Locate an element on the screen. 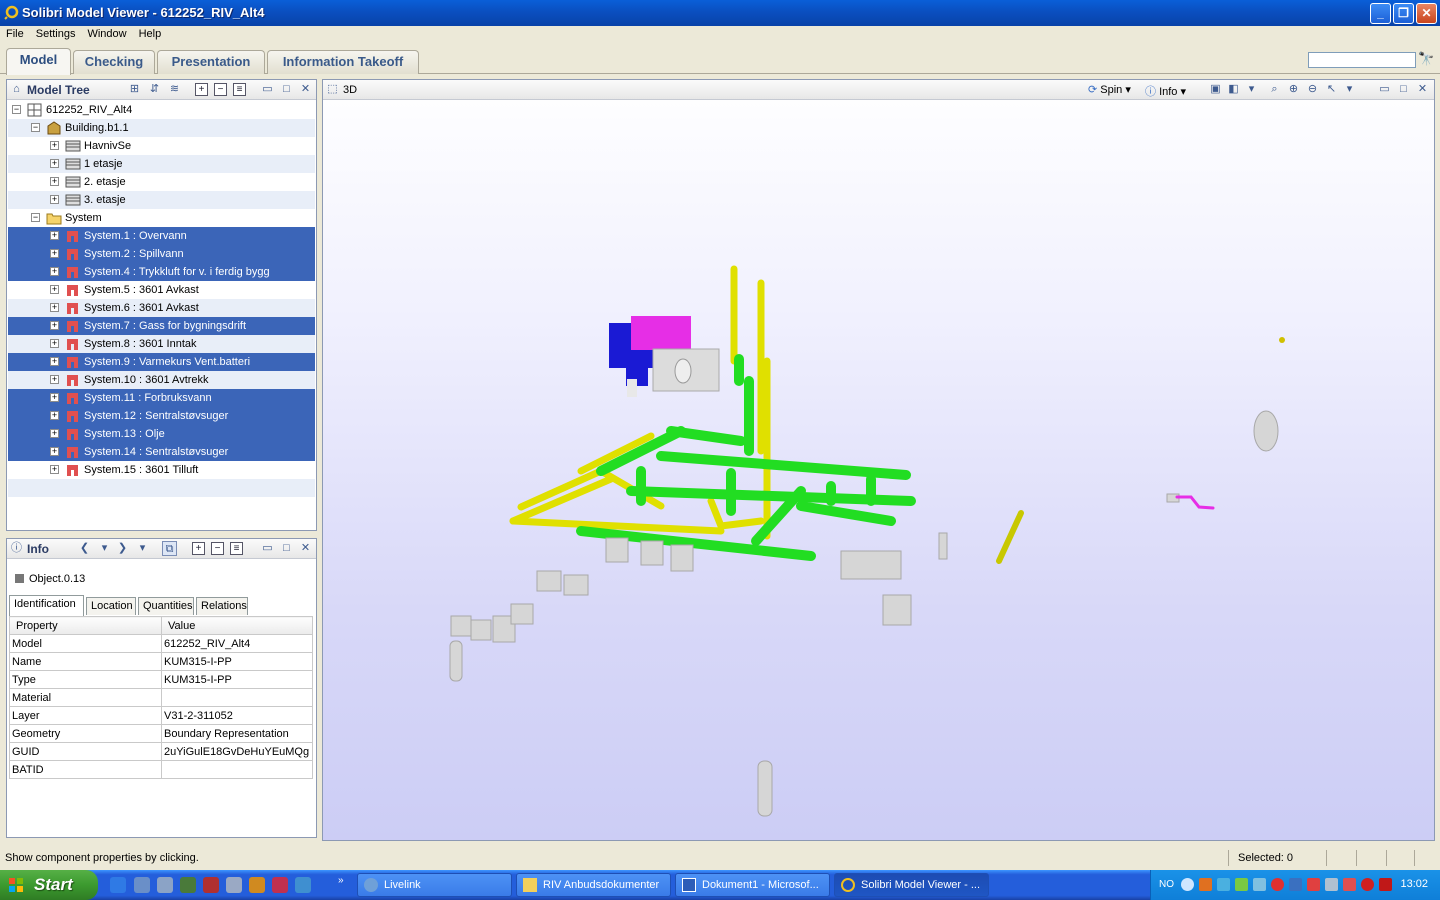  table-row: Model 612252_RIV_Alt4 is located at coordinates (161, 643).